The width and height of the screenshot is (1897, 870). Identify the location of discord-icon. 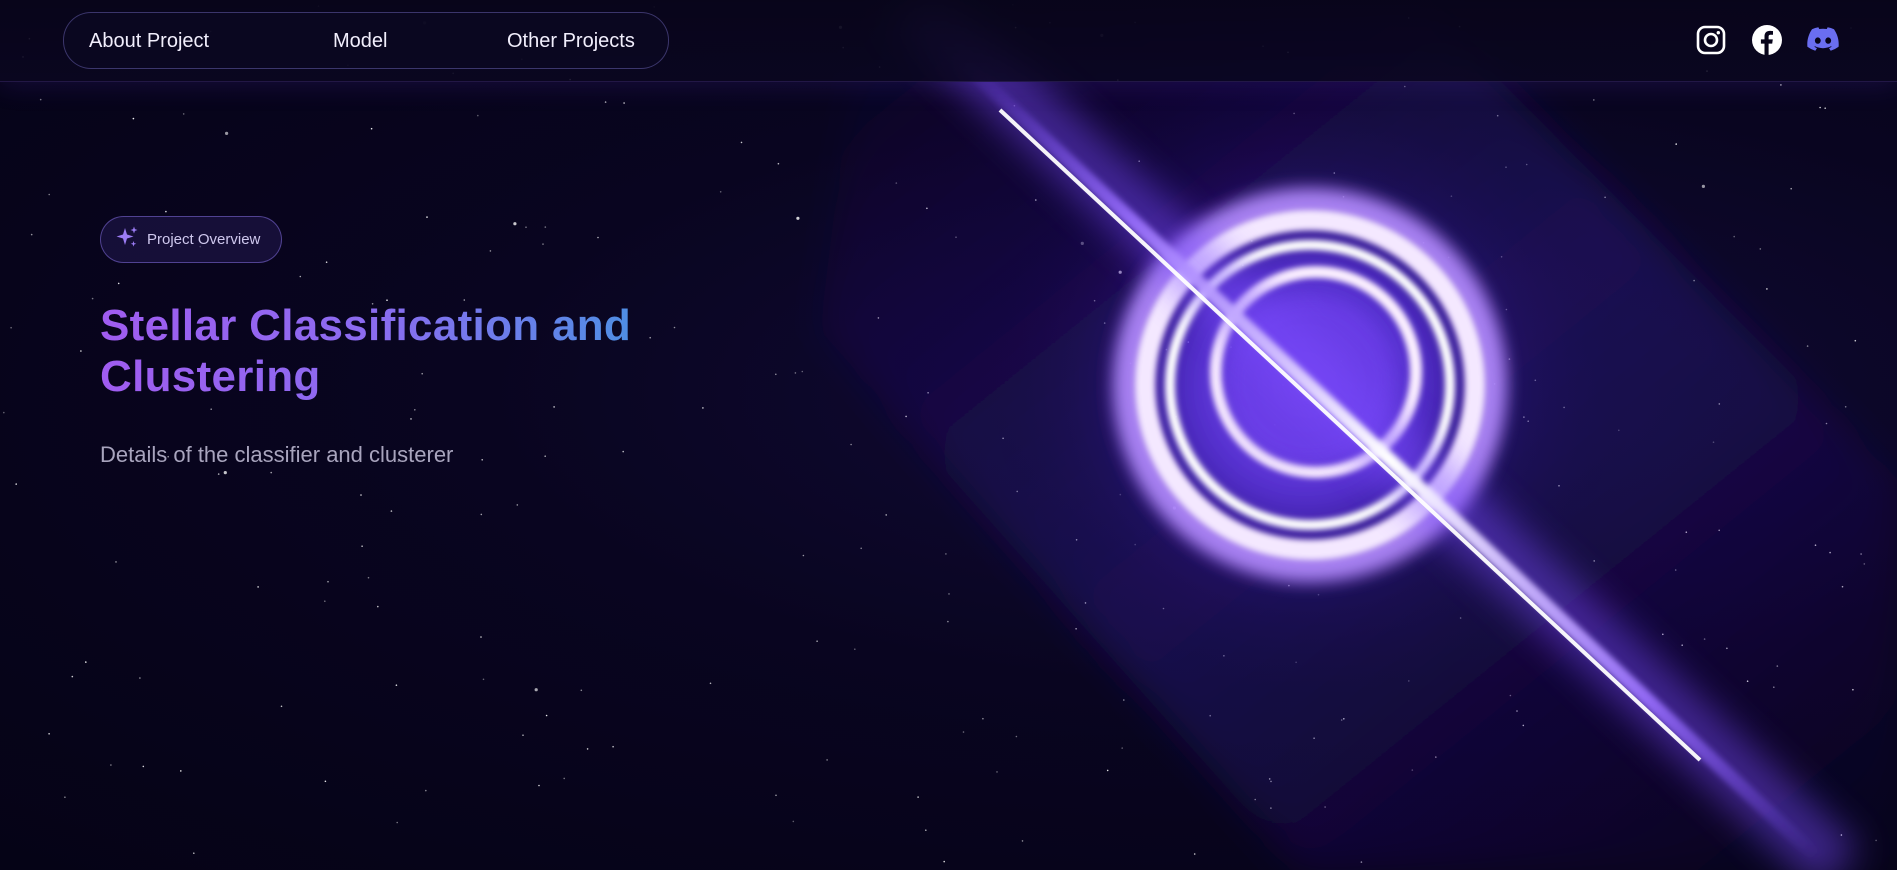
(1823, 40).